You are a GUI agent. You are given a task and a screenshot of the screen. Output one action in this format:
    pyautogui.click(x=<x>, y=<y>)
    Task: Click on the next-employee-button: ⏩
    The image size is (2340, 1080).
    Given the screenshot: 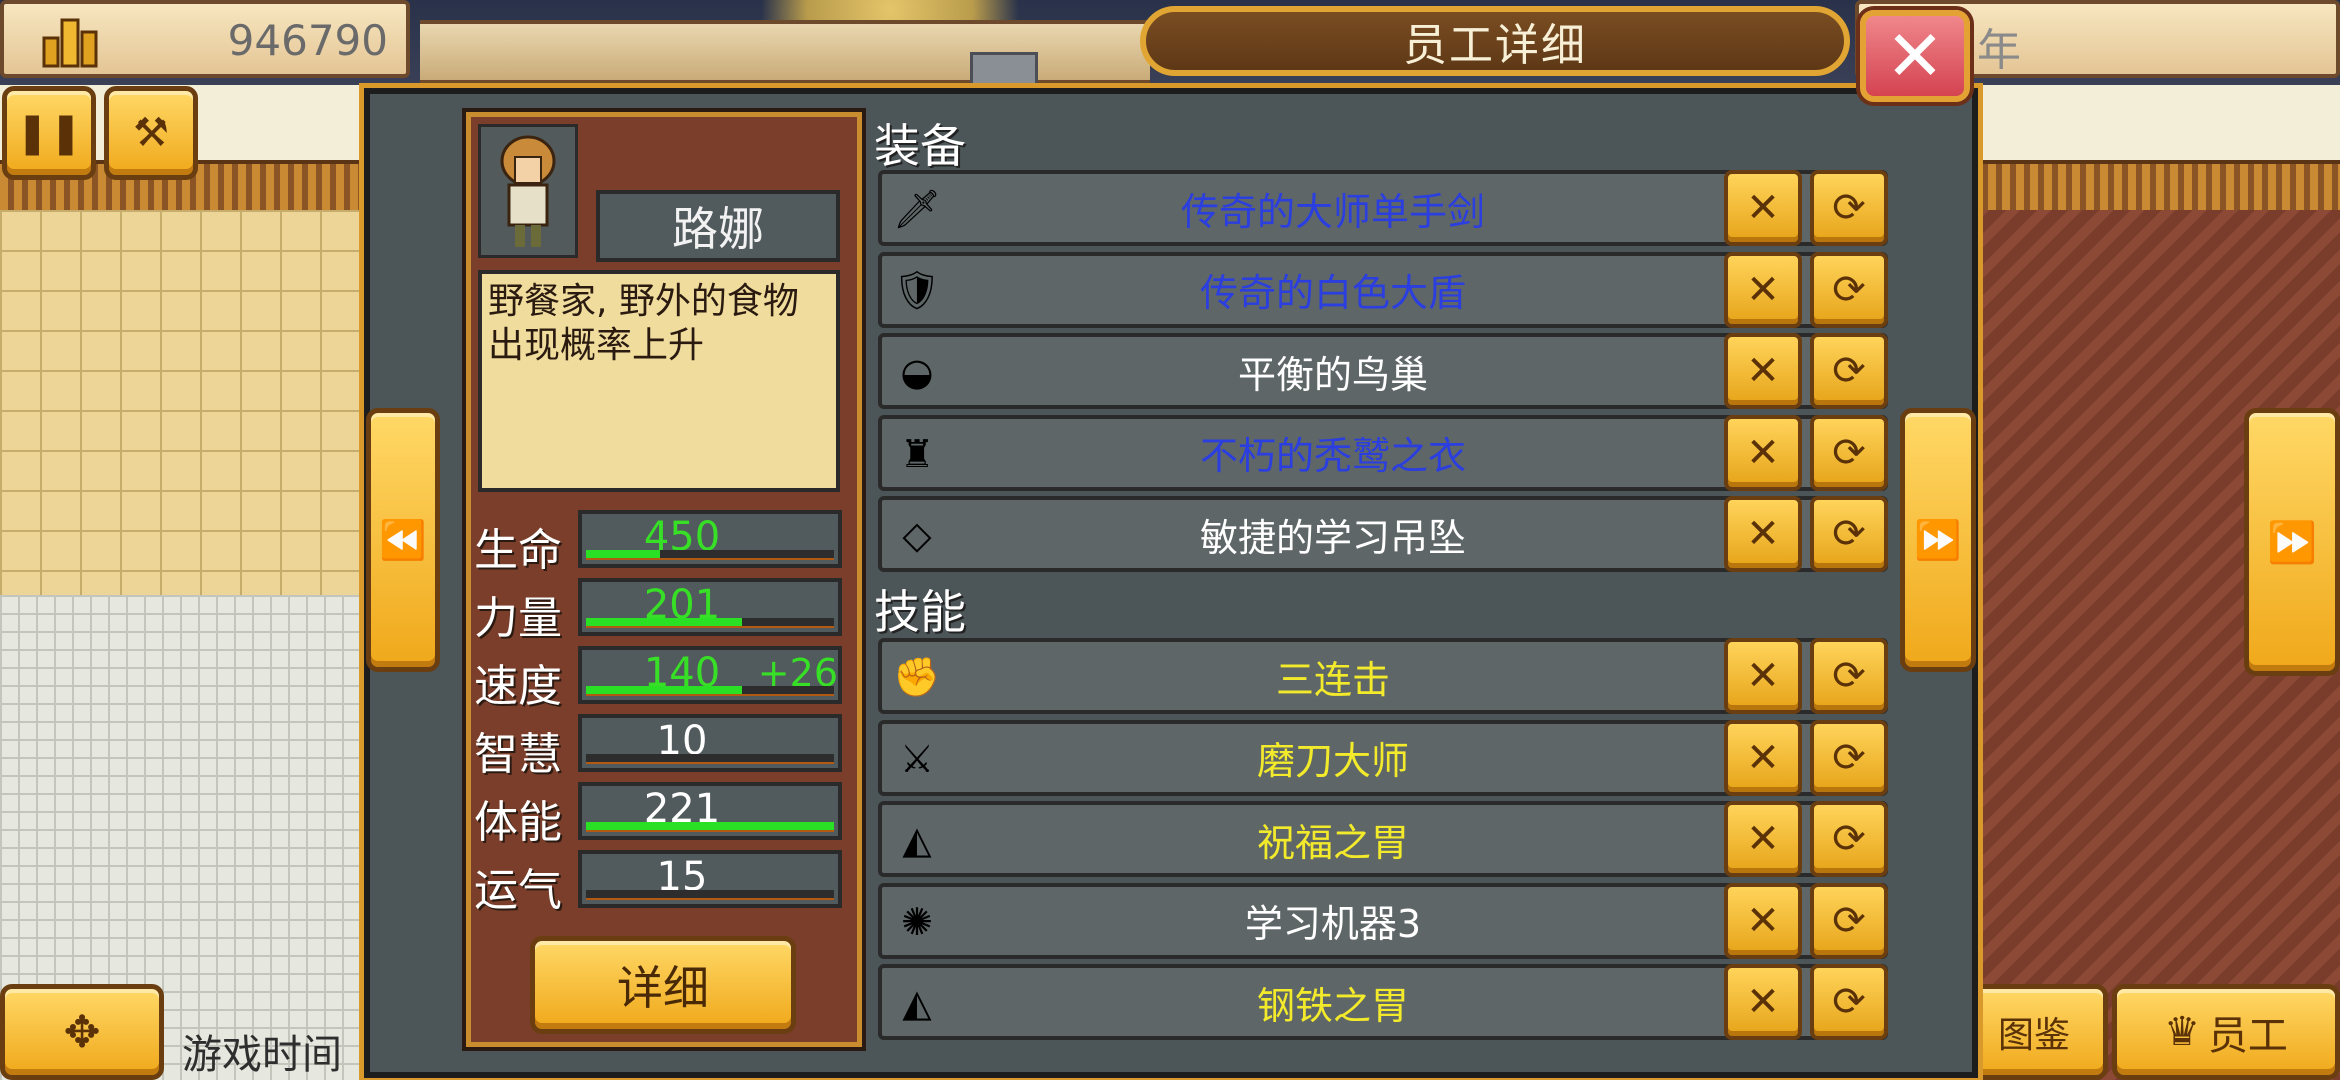 What is the action you would take?
    pyautogui.click(x=1938, y=540)
    